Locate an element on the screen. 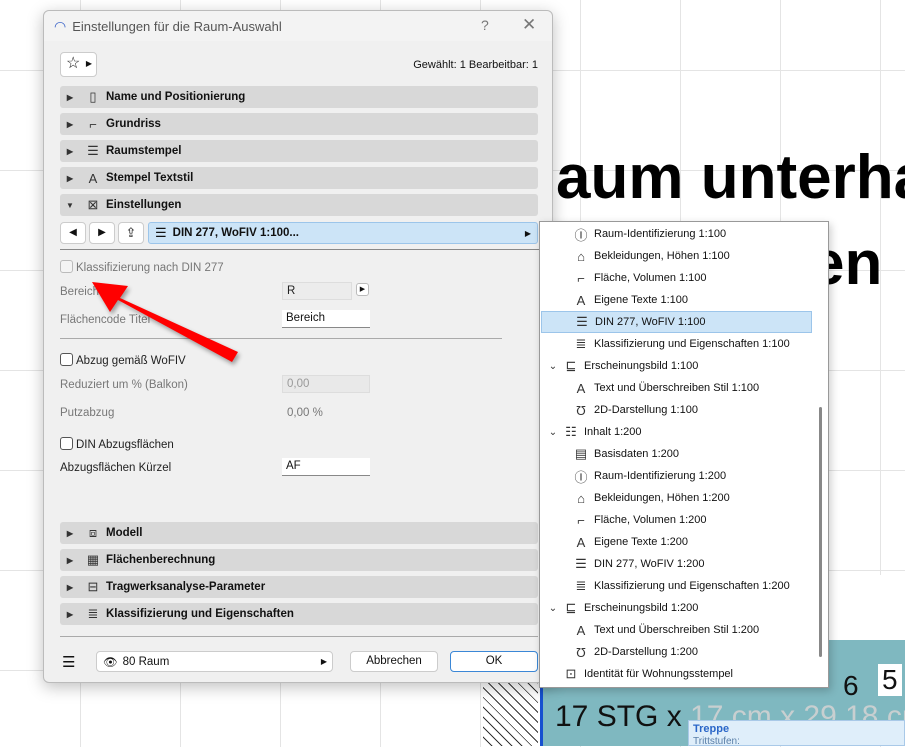  preset-item-label: Fläche, Volumen 1:100 is located at coordinates (650, 278).